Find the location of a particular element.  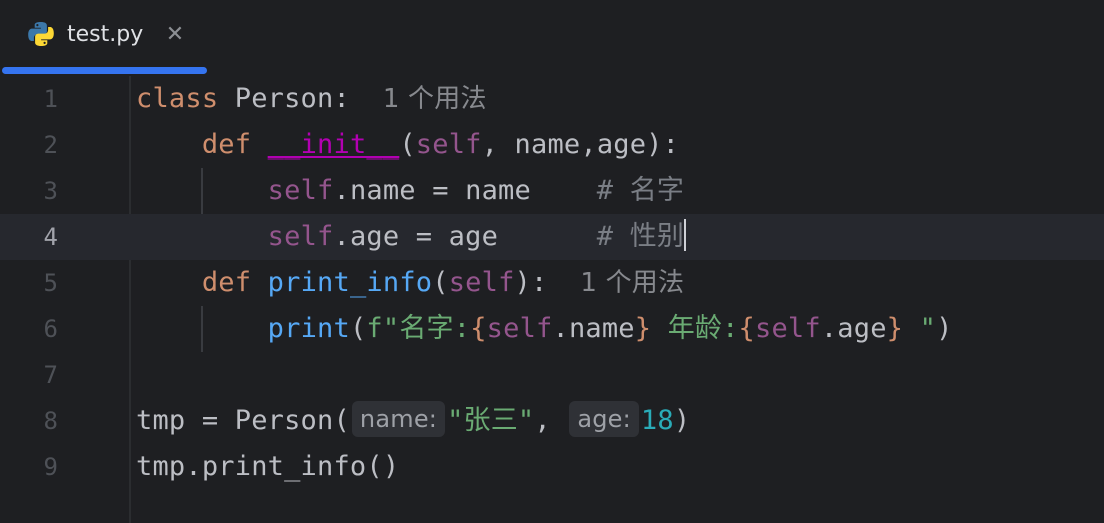

line-code: def __init__(self, name,age): is located at coordinates (440, 144).